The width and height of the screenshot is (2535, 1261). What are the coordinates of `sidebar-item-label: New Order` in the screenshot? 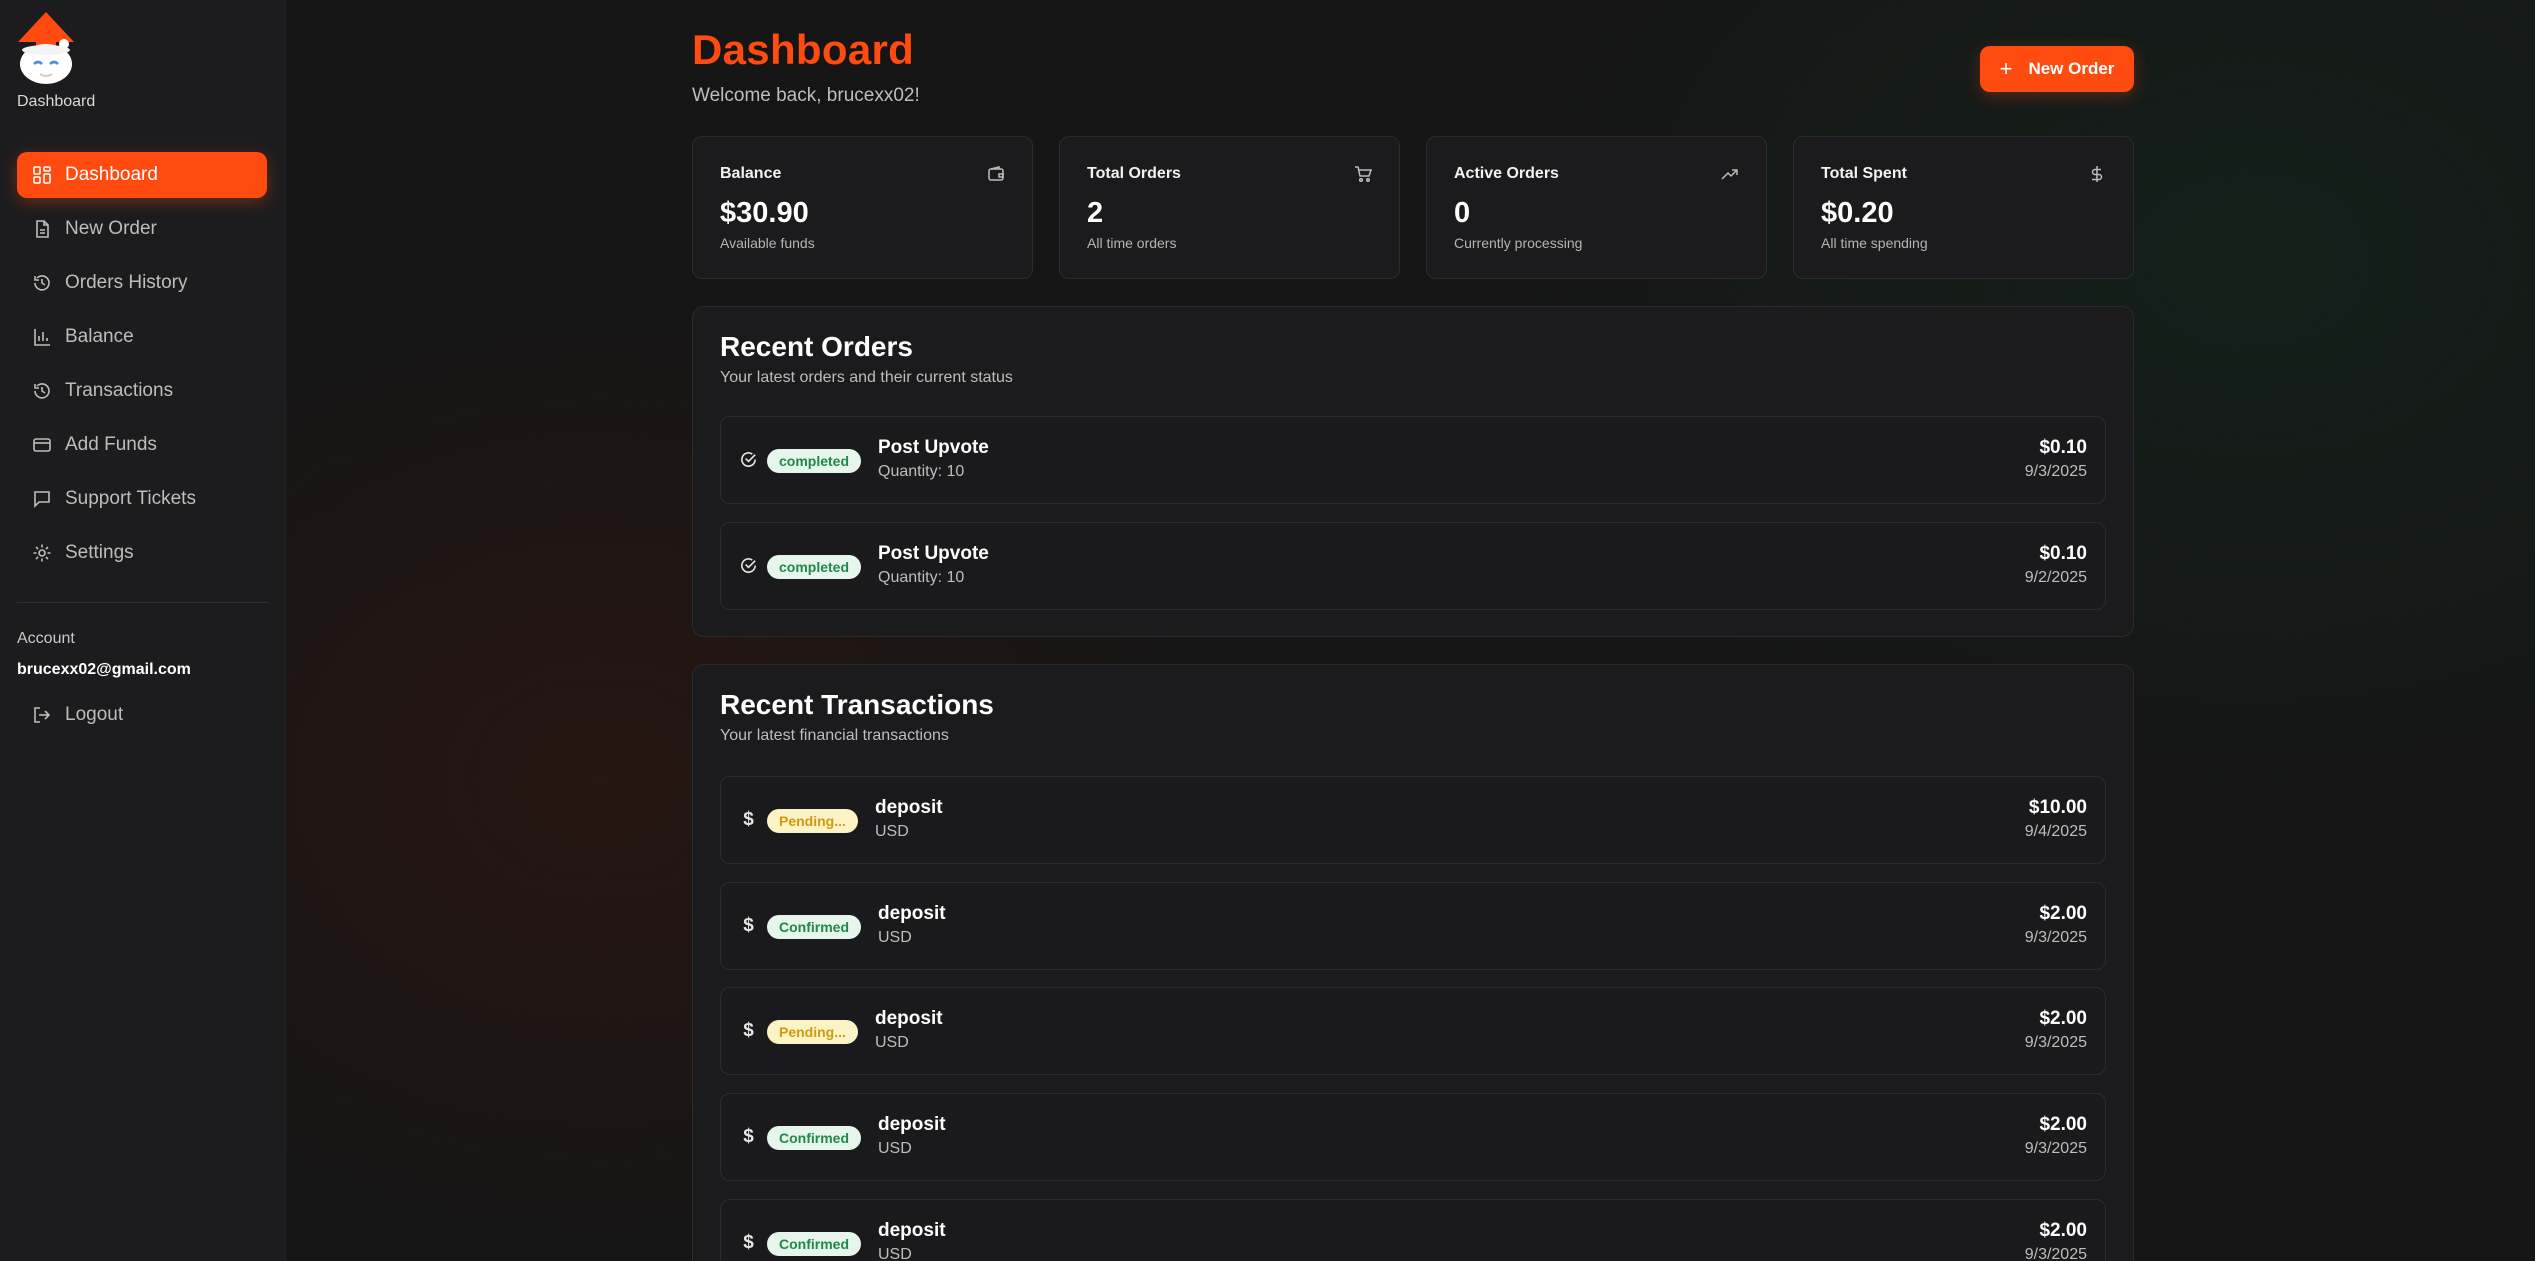 It's located at (111, 228).